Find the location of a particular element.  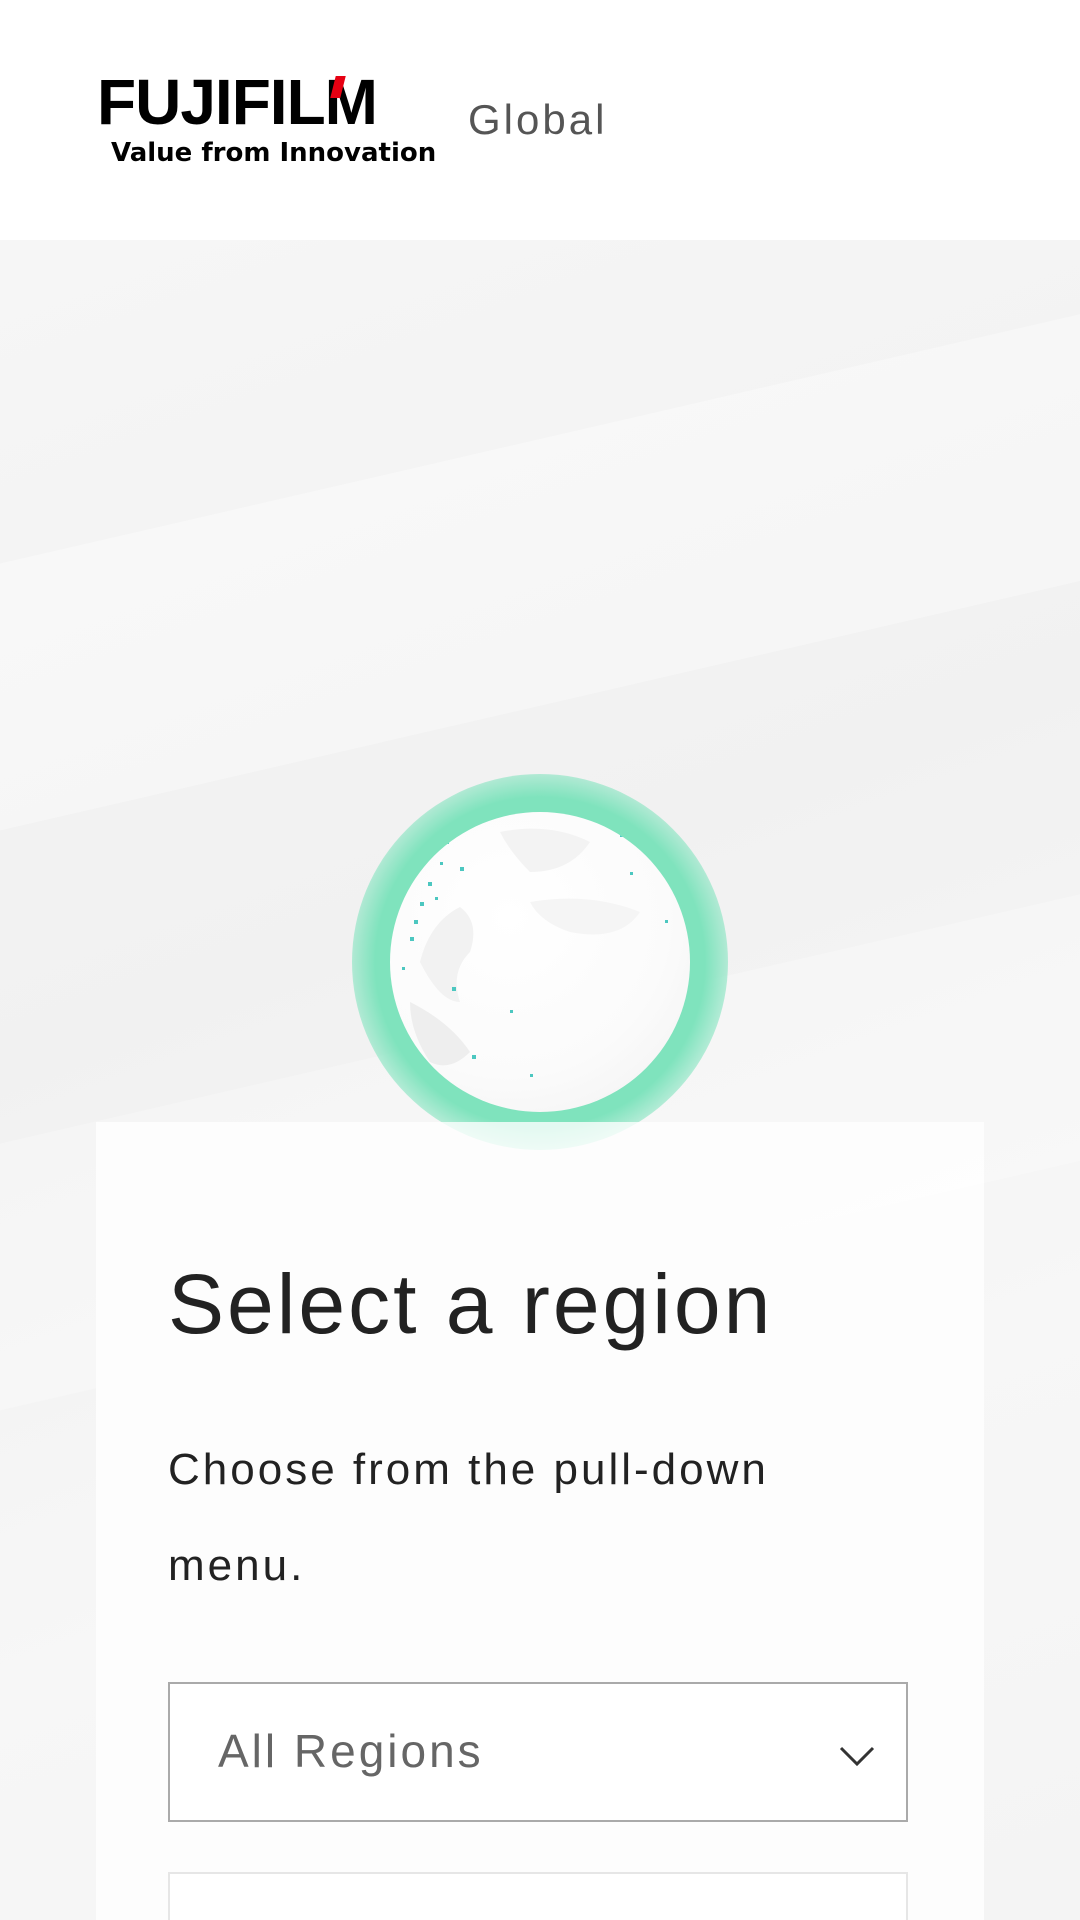

region-dropdown: All Regions is located at coordinates (538, 1752).